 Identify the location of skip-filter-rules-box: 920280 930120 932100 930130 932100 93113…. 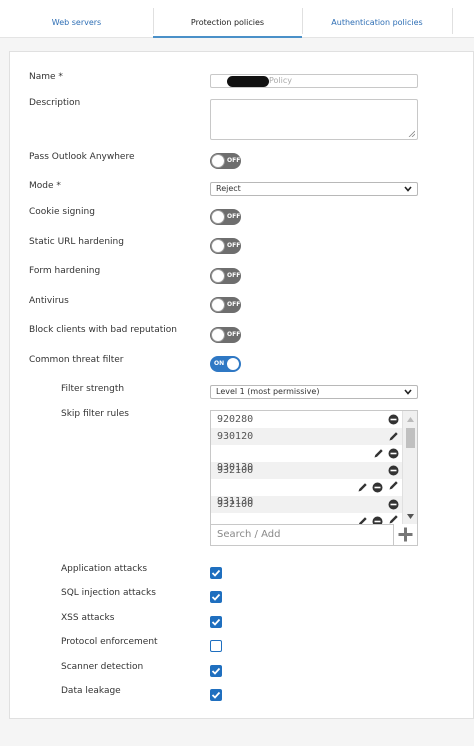
(314, 478).